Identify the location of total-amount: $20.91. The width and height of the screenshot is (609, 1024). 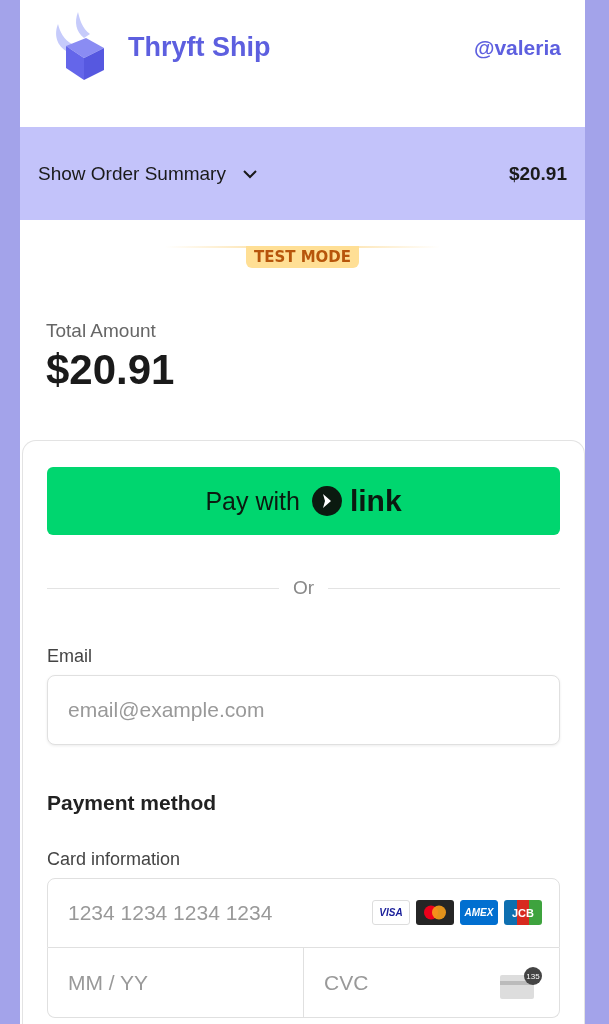
(111, 370).